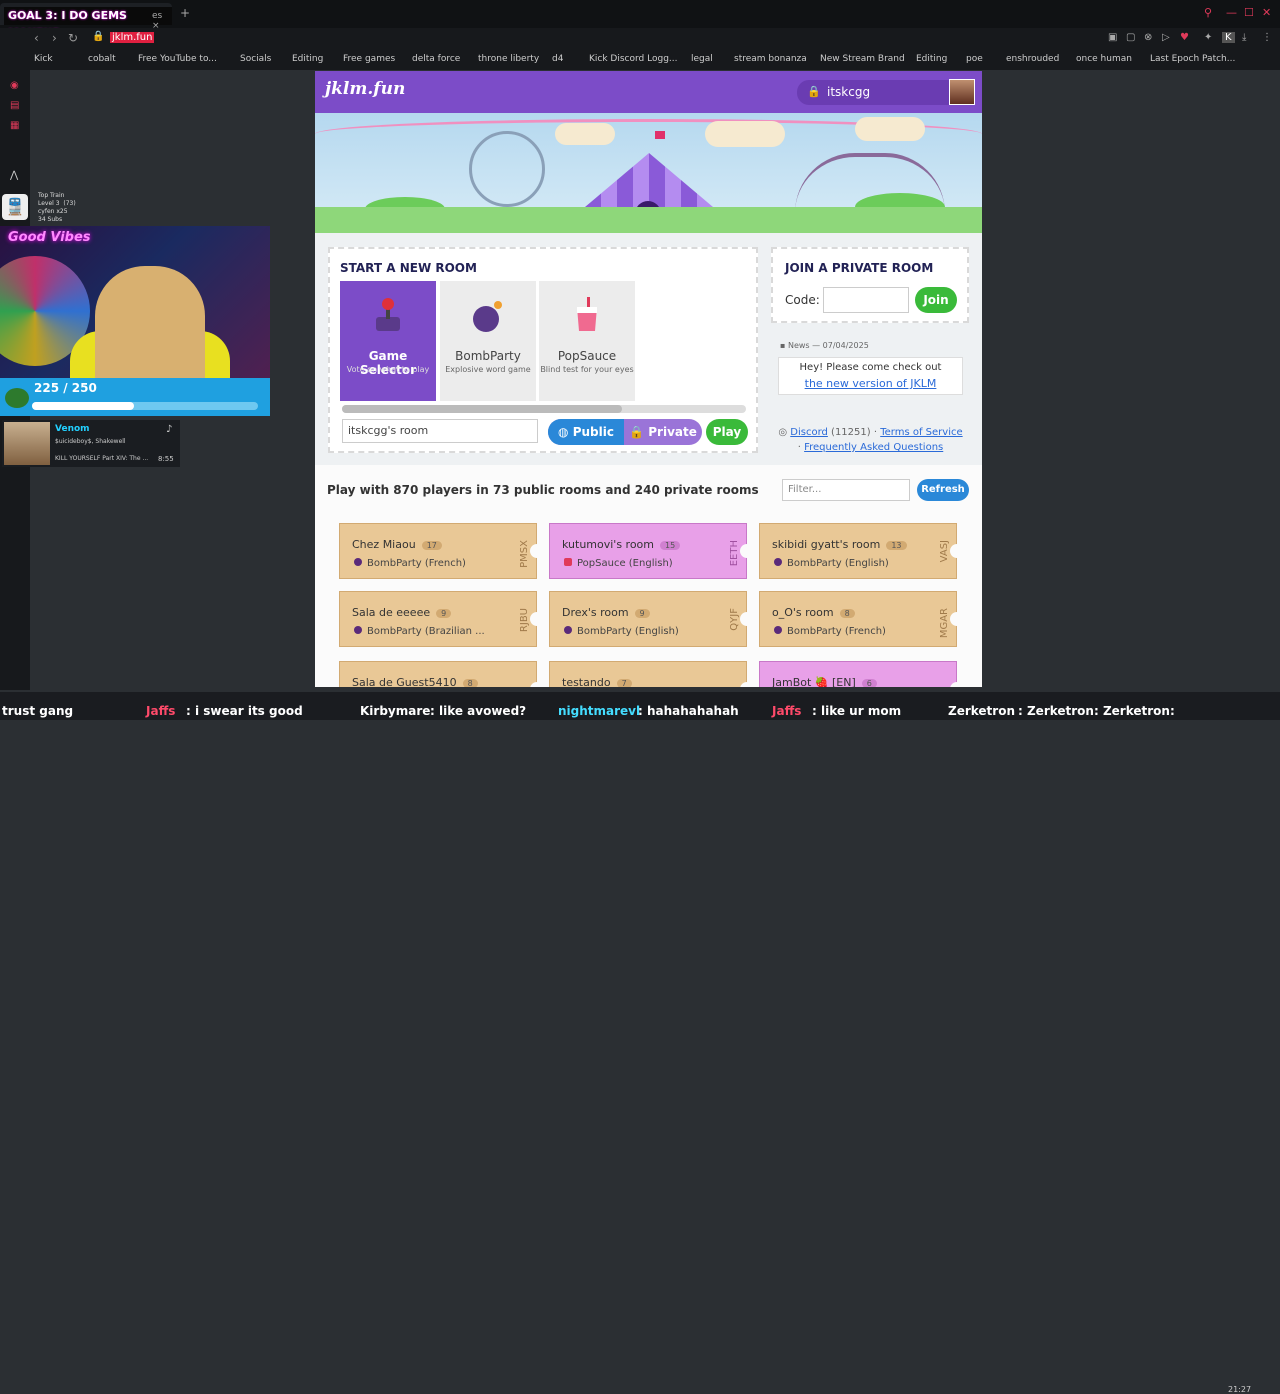 The height and width of the screenshot is (1394, 1280). Describe the element at coordinates (49, 237) in the screenshot. I see `neon-sign: Good Vibes` at that location.